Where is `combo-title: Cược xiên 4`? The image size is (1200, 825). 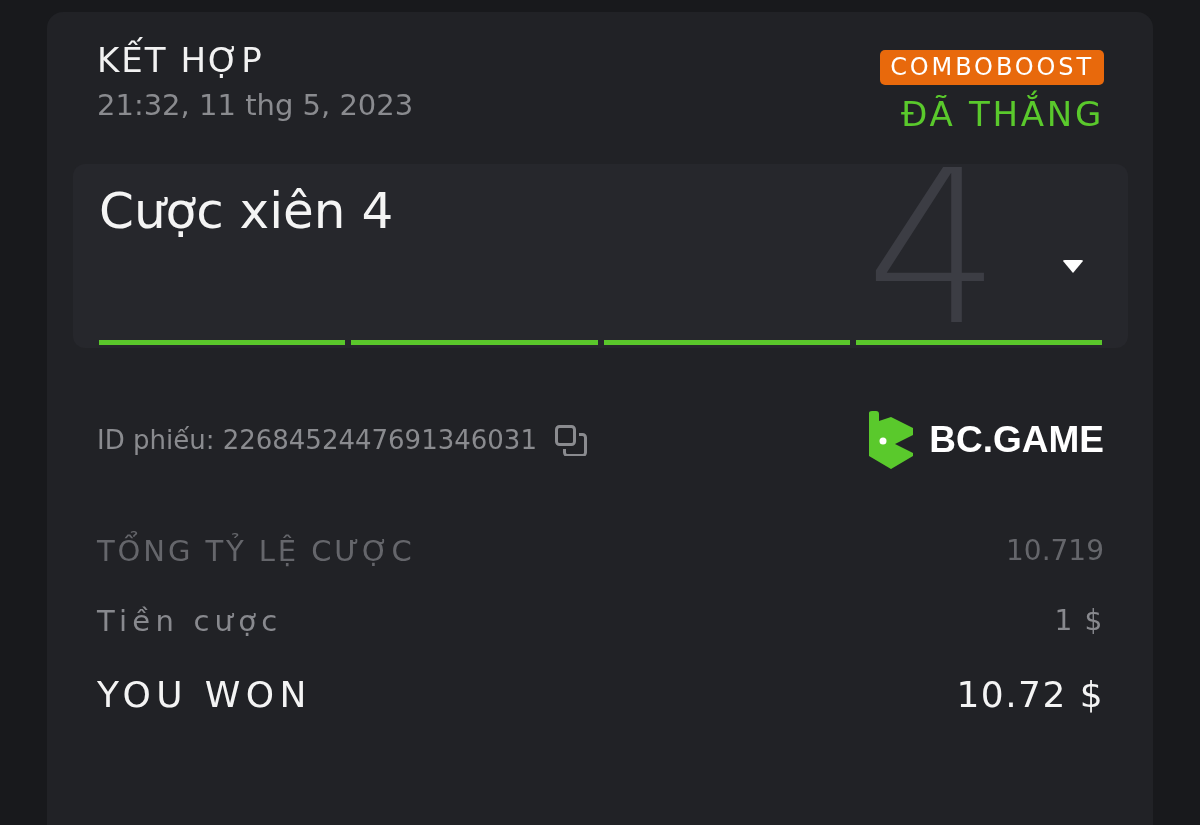 combo-title: Cược xiên 4 is located at coordinates (246, 211).